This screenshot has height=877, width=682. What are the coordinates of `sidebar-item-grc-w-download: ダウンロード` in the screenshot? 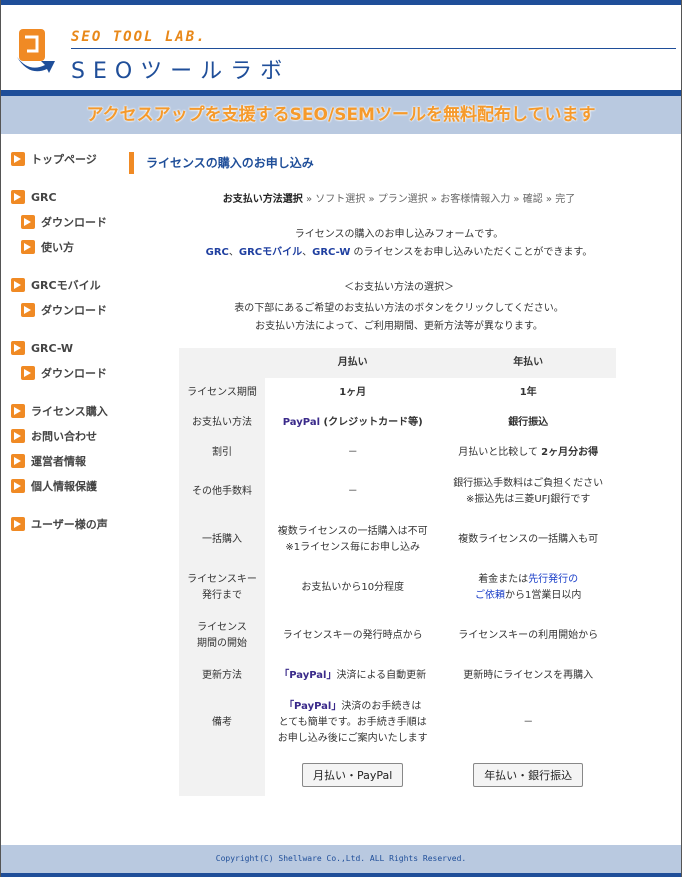 It's located at (64, 373).